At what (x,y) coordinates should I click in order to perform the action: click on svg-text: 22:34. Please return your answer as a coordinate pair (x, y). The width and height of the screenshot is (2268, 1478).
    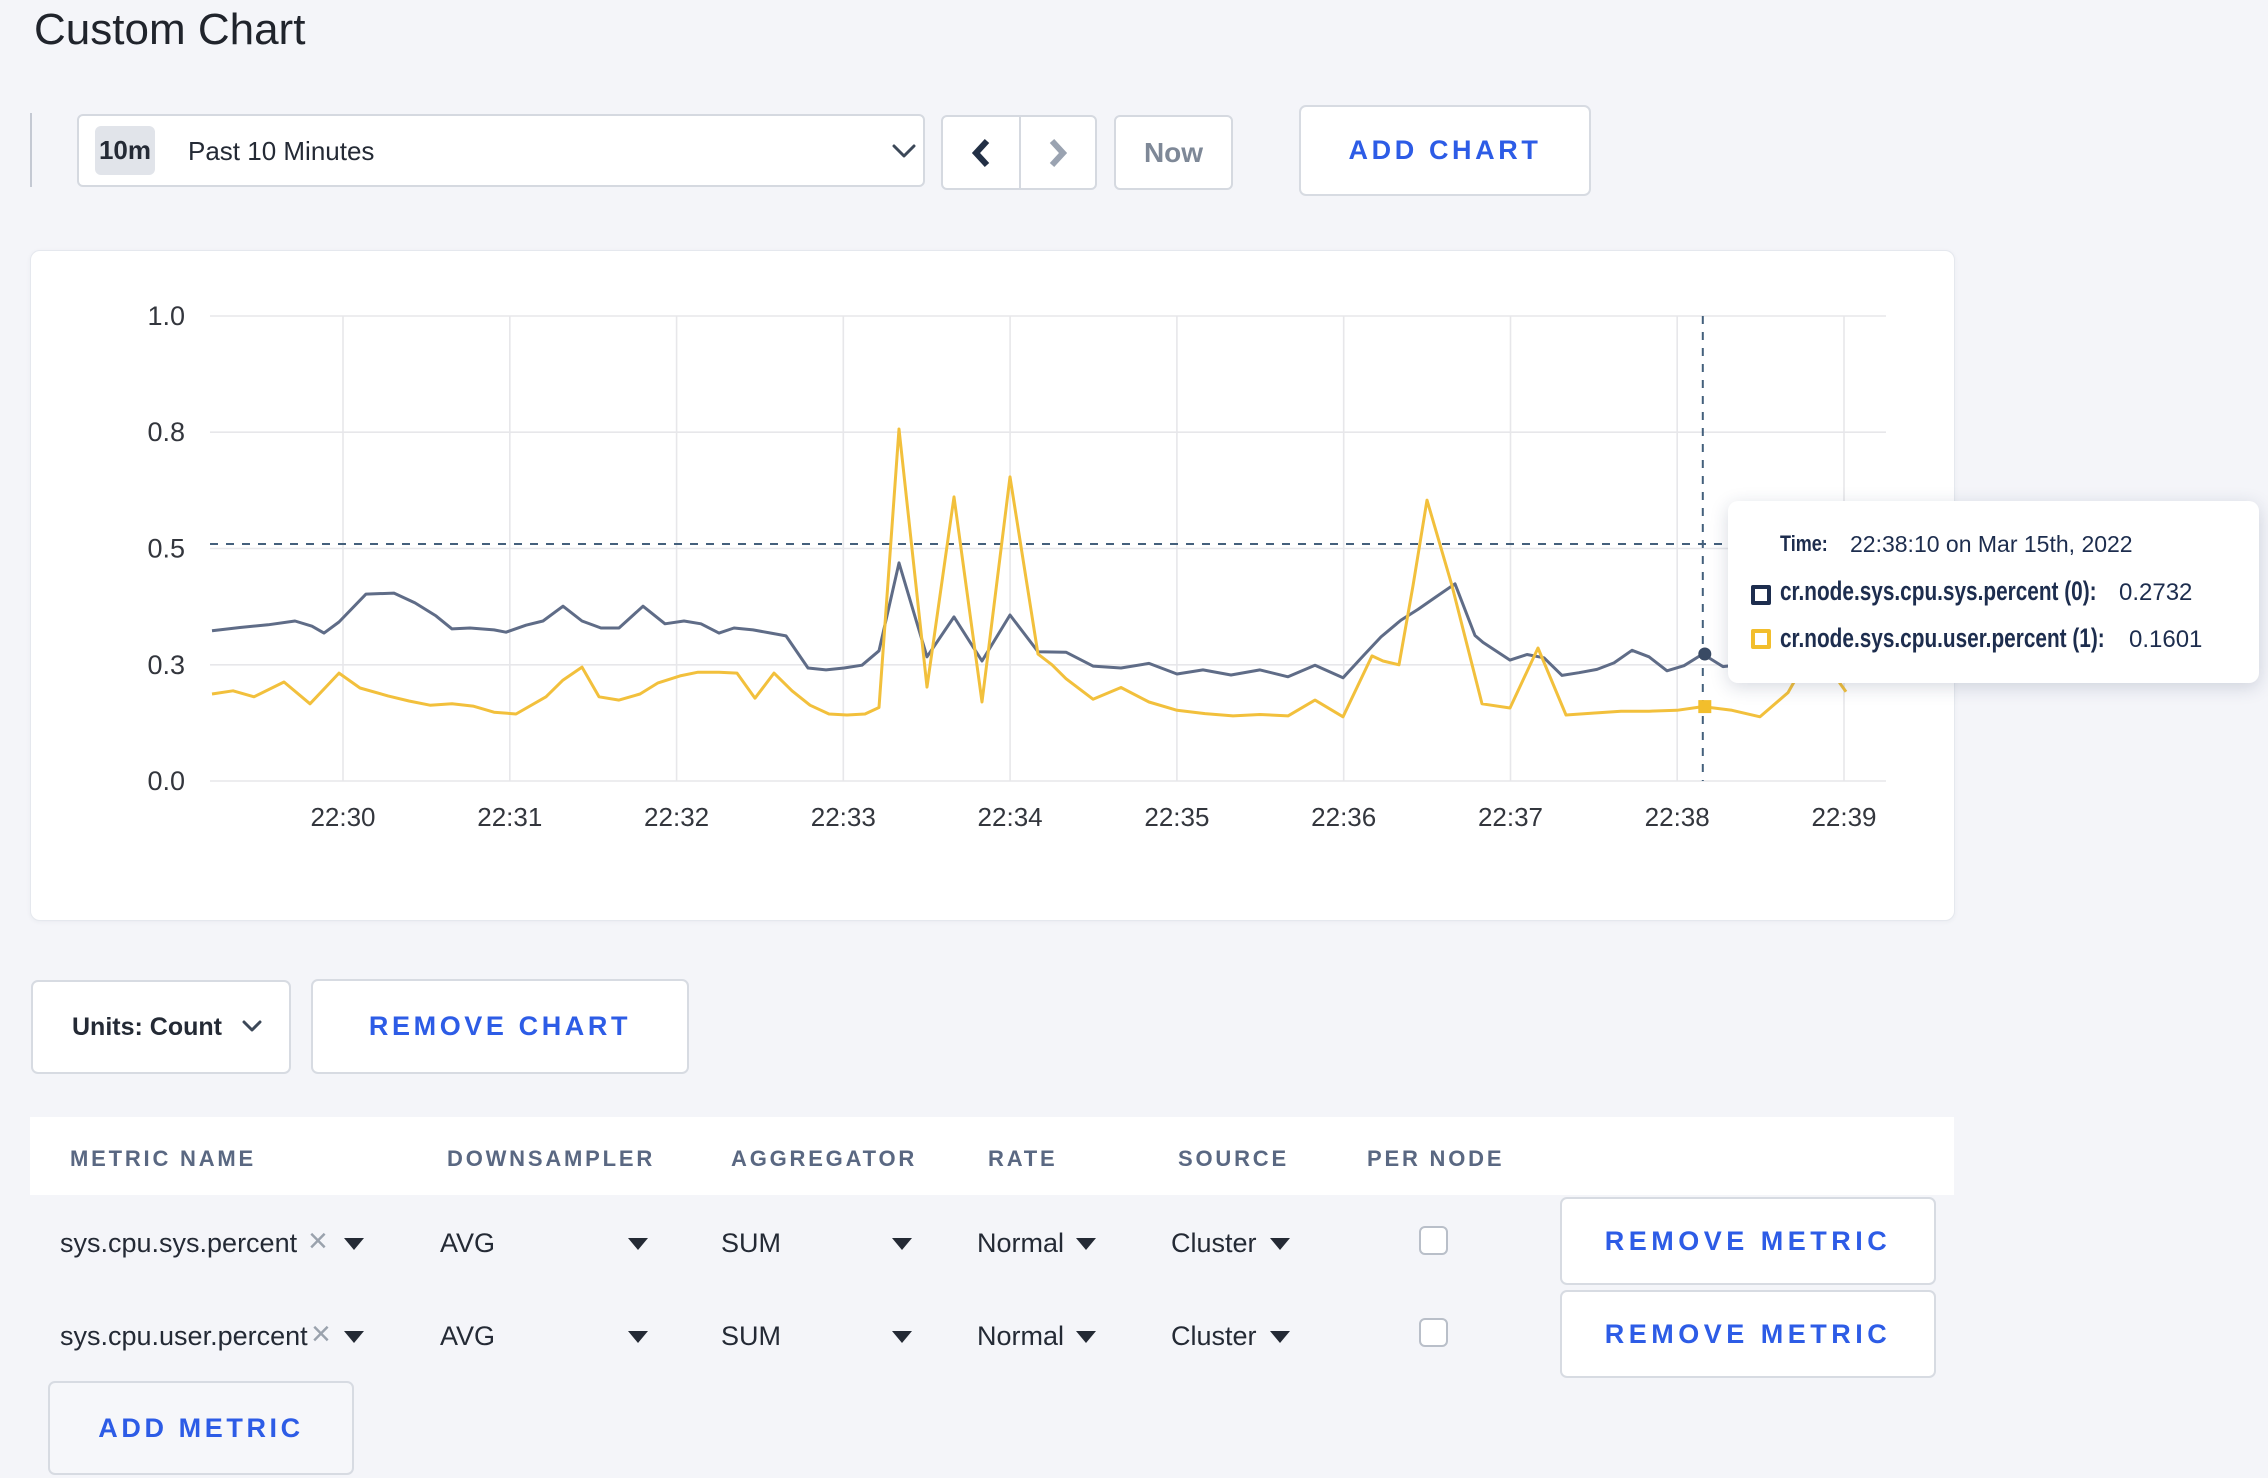
    Looking at the image, I should click on (1010, 817).